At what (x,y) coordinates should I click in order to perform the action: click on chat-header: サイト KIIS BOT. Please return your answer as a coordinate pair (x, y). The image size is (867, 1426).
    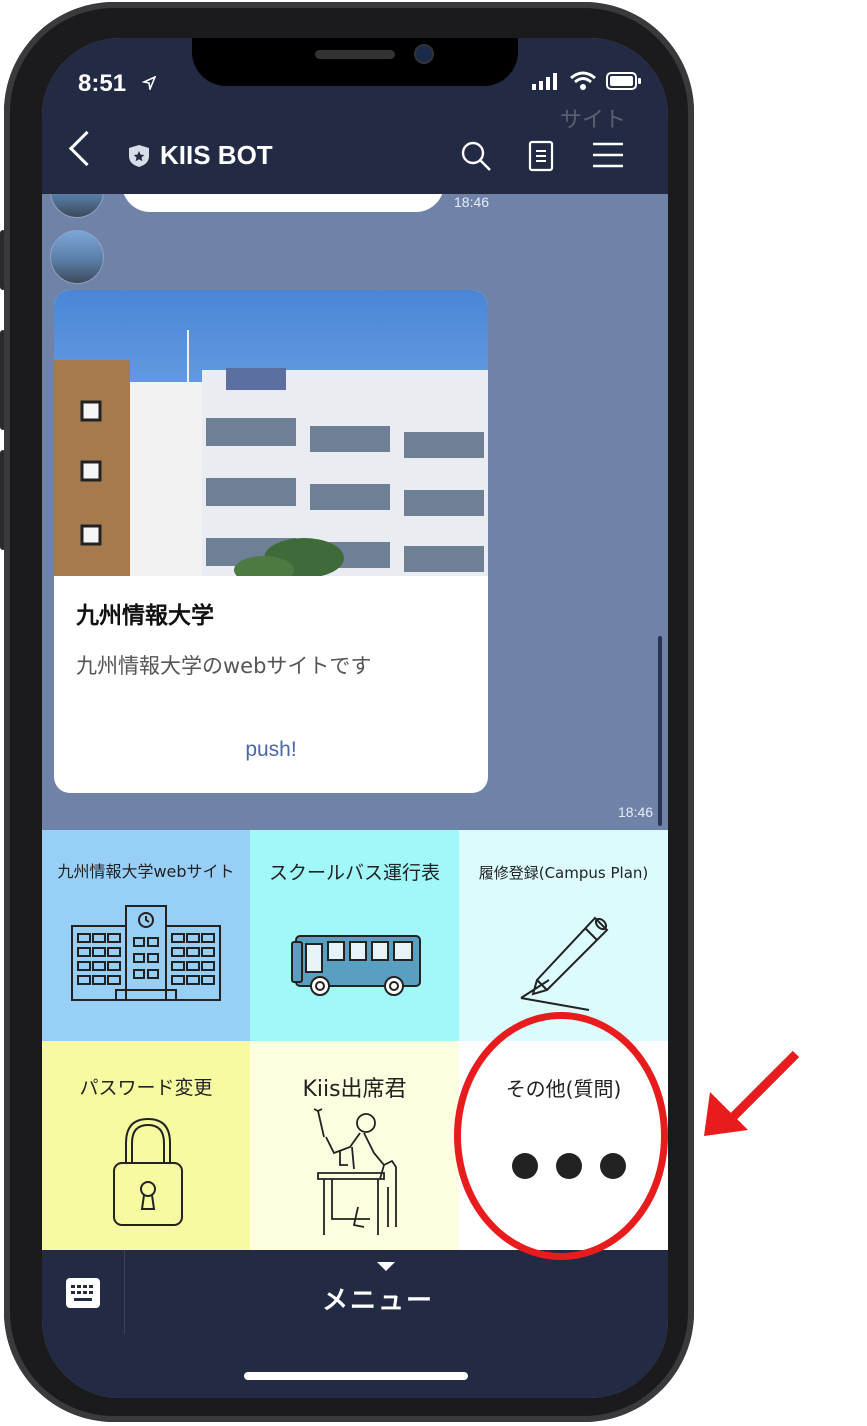
    Looking at the image, I should click on (355, 151).